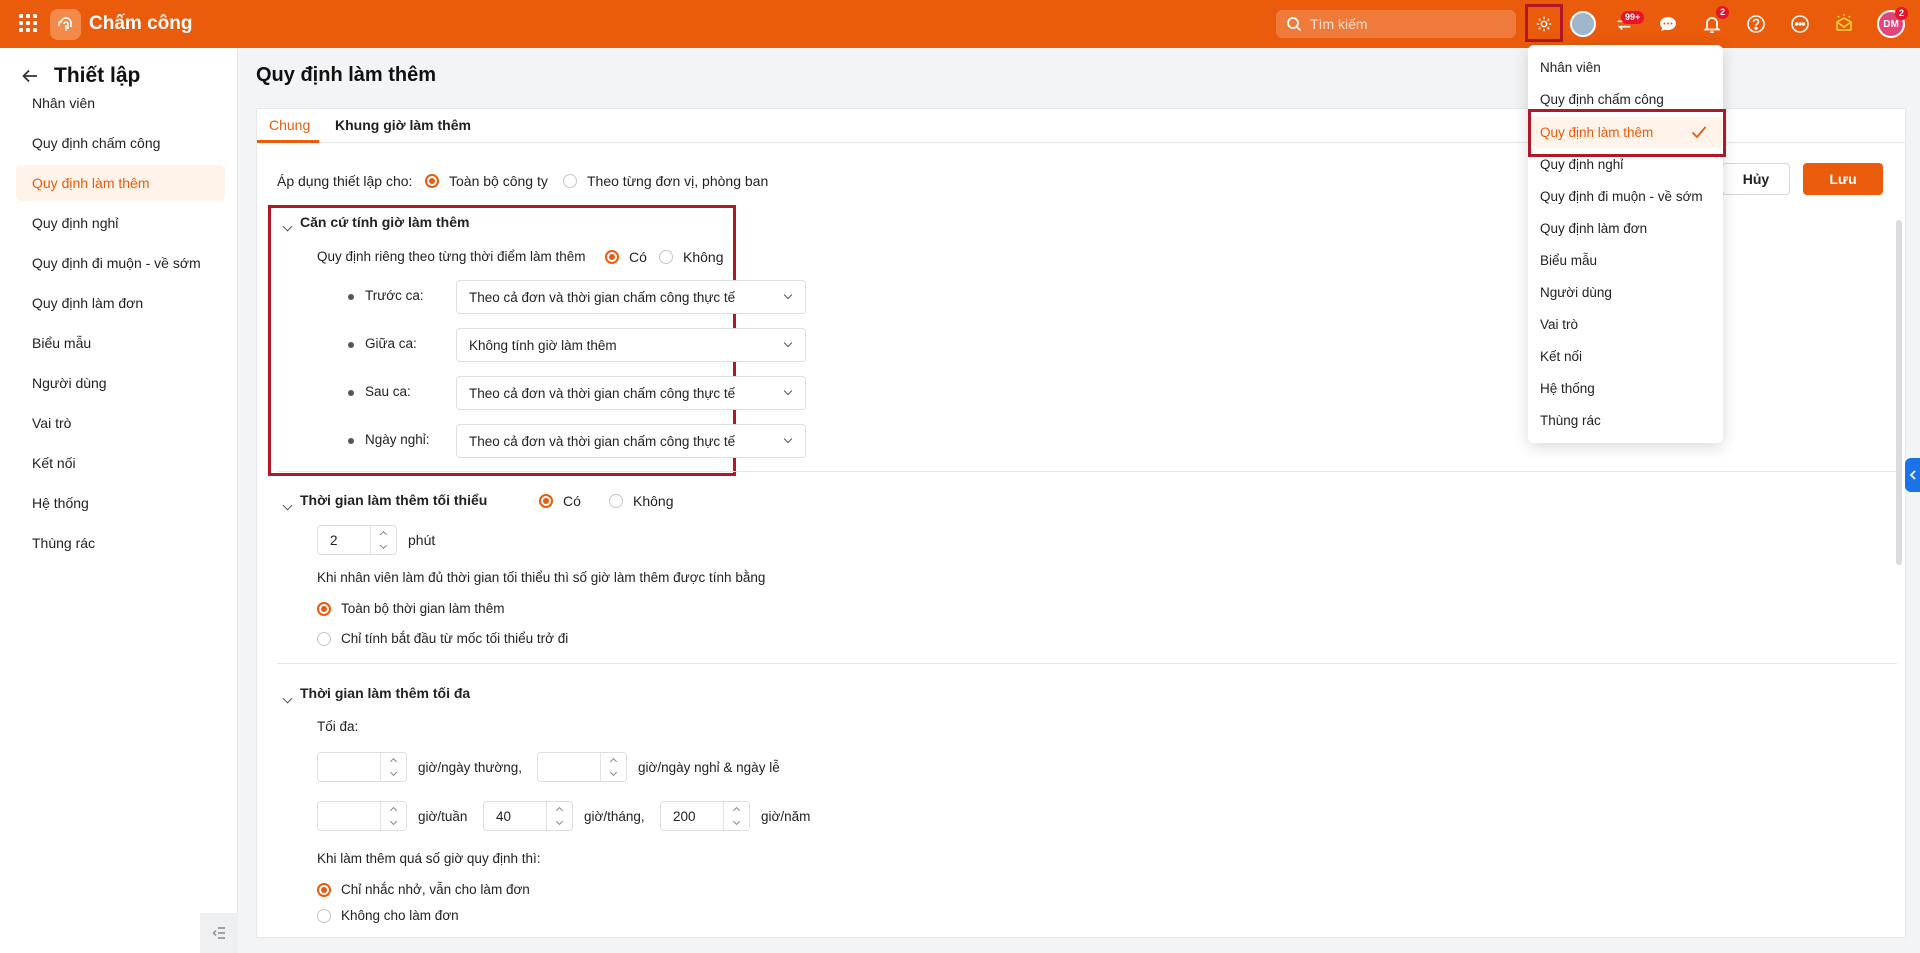  Describe the element at coordinates (677, 181) in the screenshot. I see `apply-department-label: Theo từng đơn vị, phòng ban` at that location.